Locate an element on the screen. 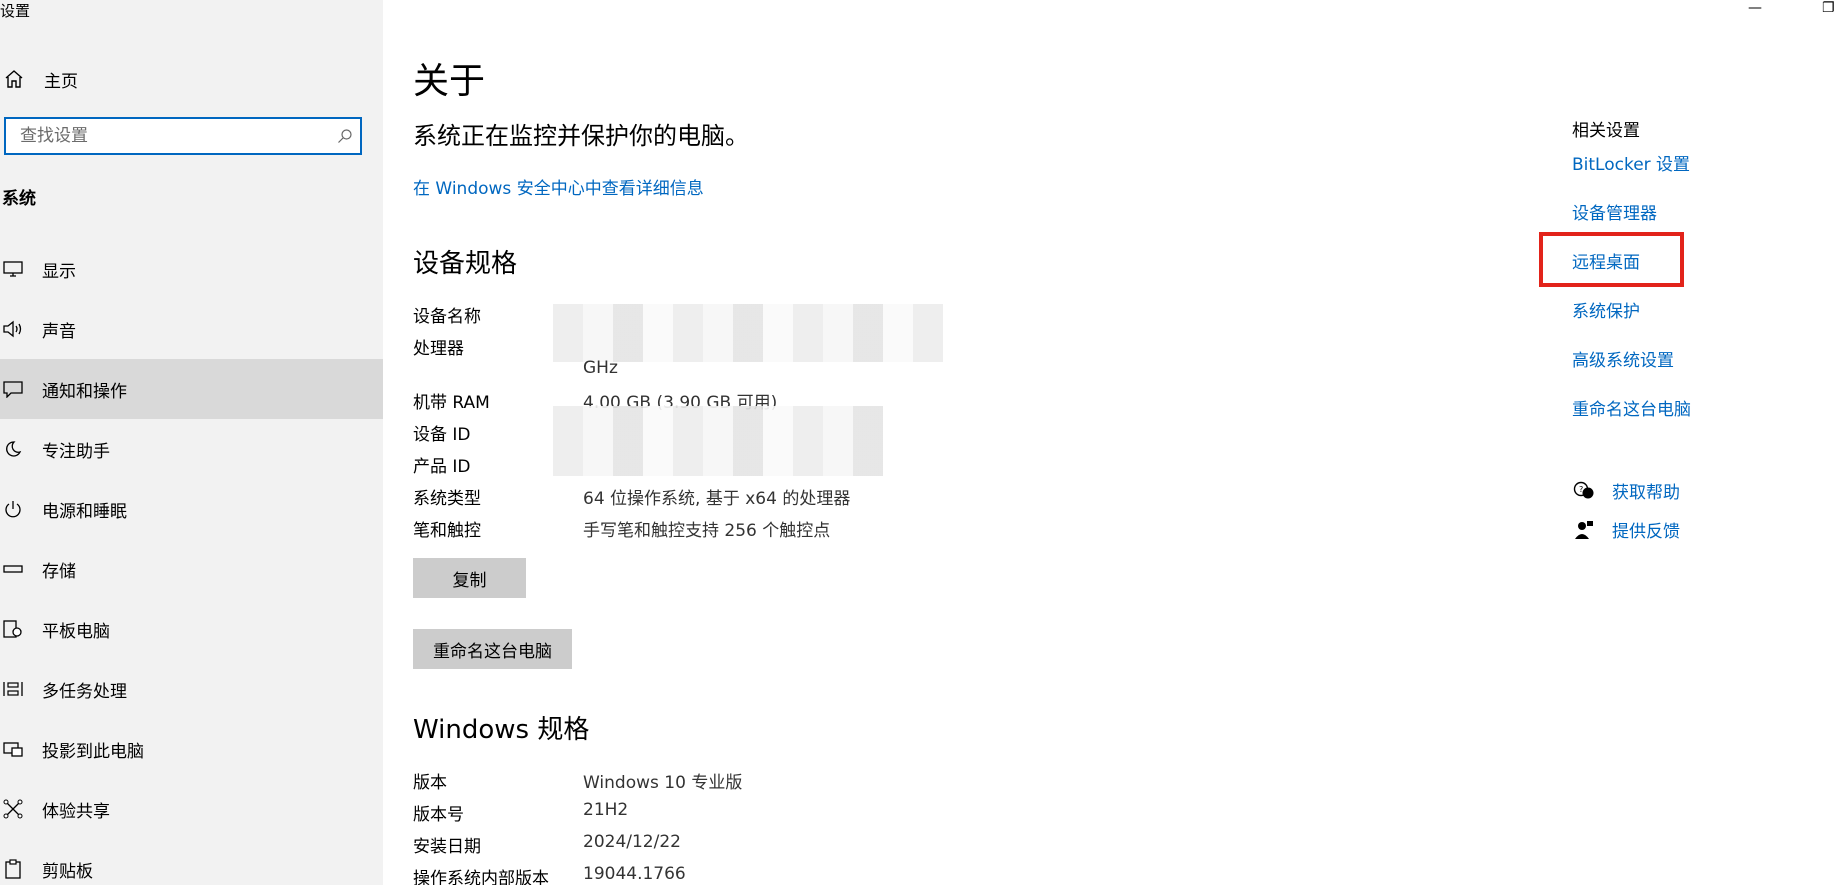  spec-key: 操作系统内部版本 is located at coordinates (481, 877).